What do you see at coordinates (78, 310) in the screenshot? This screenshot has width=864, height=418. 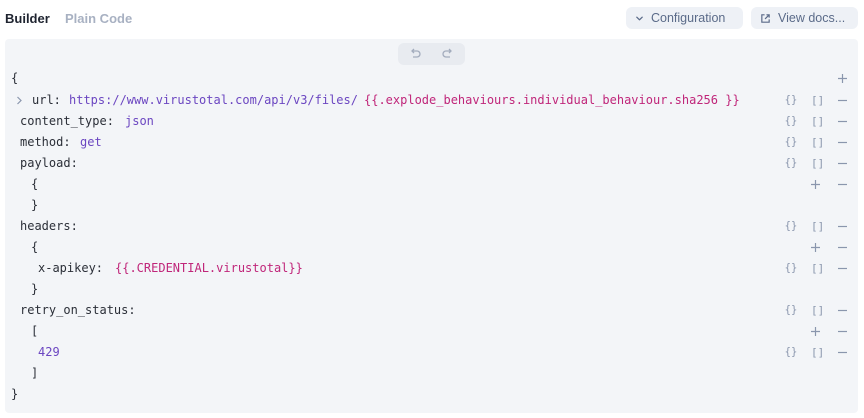 I see `retry-key: retry_on_status:` at bounding box center [78, 310].